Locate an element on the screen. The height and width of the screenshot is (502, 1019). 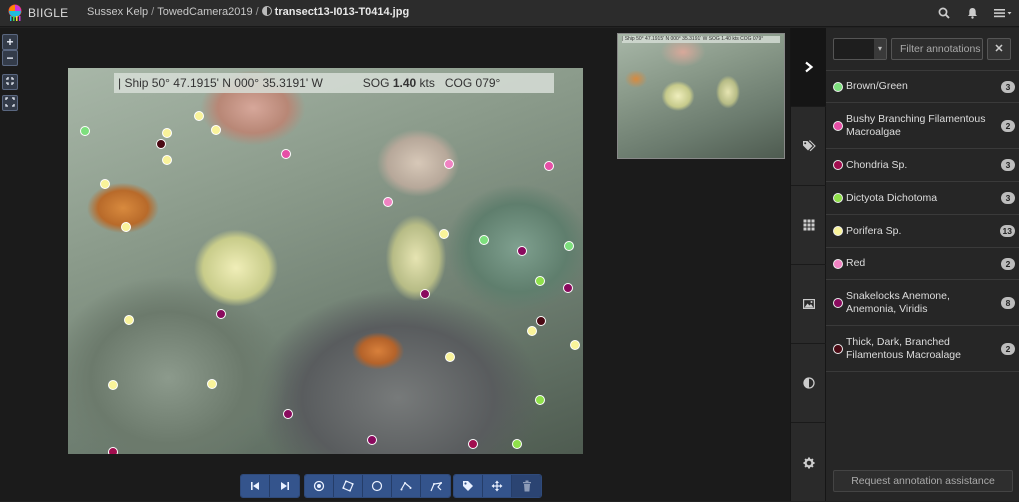
label-list-item: Brown/Green 3 is located at coordinates (922, 87).